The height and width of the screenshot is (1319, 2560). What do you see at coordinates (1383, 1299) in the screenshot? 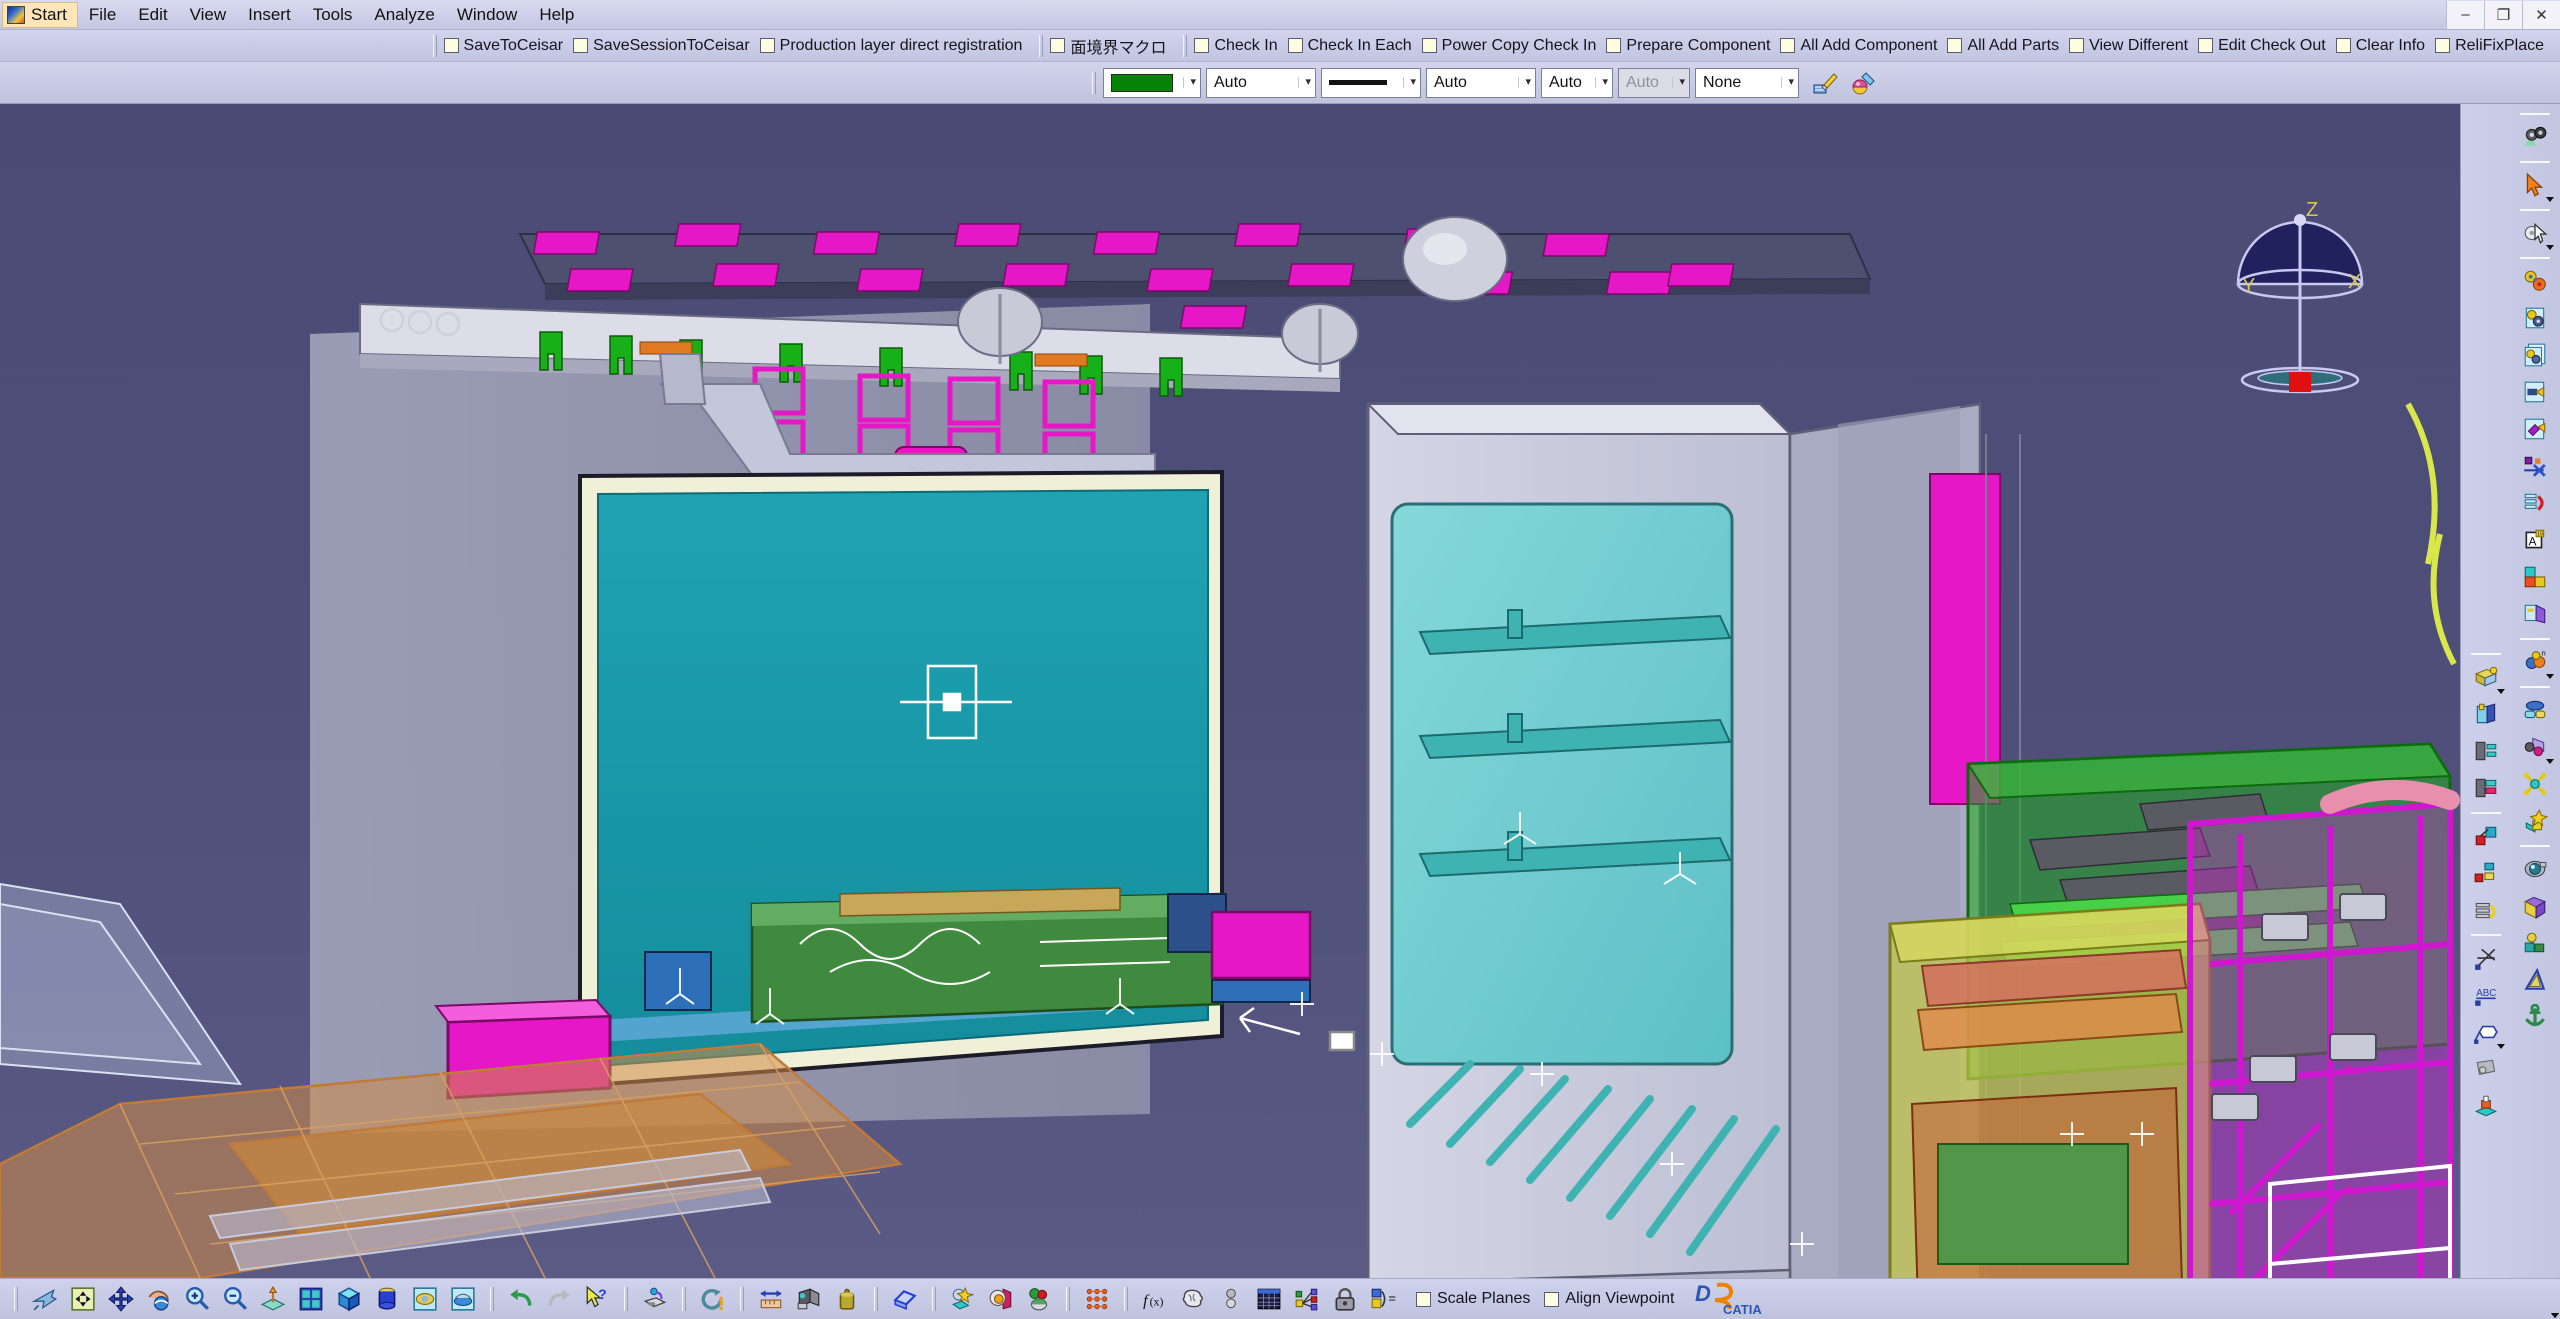
I see `list-expand-icon: =` at bounding box center [1383, 1299].